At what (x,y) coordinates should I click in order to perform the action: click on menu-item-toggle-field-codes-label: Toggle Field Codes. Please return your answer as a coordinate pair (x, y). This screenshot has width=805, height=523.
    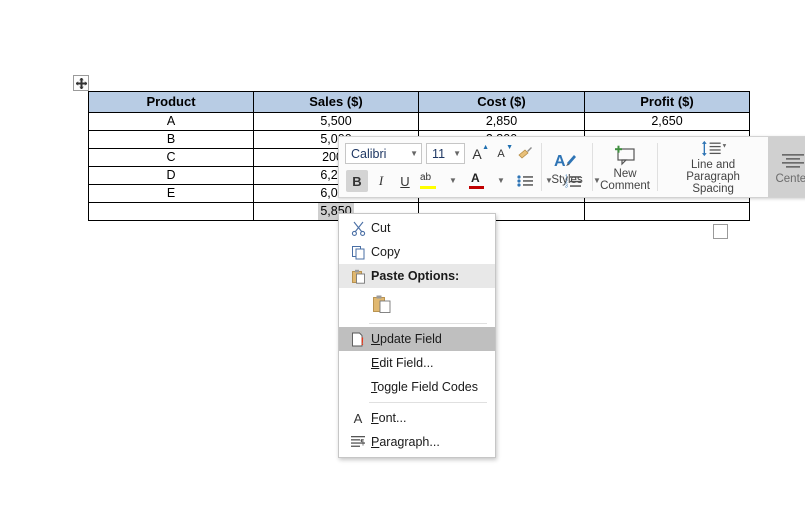
    Looking at the image, I should click on (425, 387).